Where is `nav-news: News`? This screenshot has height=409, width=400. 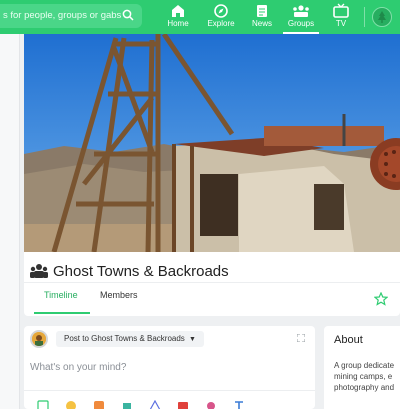
nav-news: News is located at coordinates (262, 17).